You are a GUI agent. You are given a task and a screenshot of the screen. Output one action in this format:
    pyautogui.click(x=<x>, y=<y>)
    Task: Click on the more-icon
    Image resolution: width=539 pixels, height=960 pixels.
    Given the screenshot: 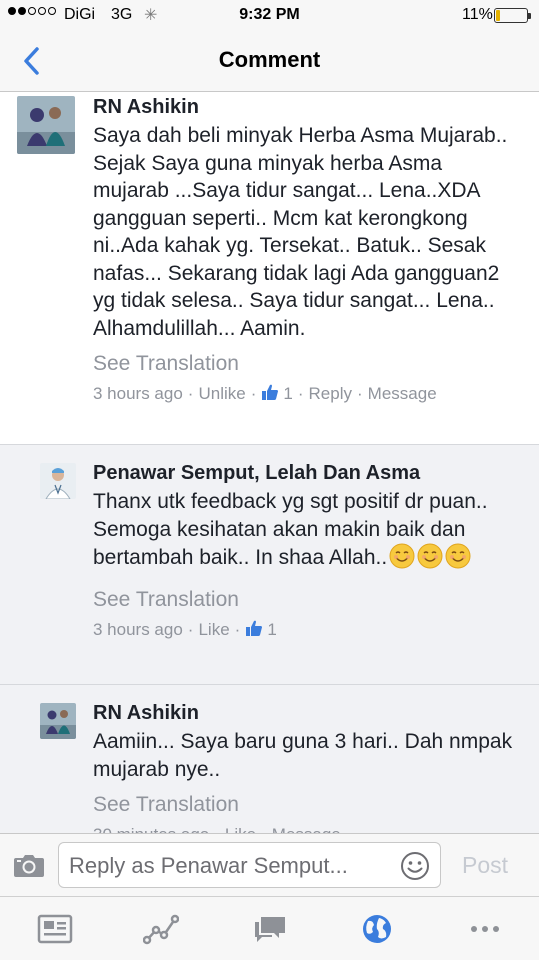 What is the action you would take?
    pyautogui.click(x=485, y=929)
    